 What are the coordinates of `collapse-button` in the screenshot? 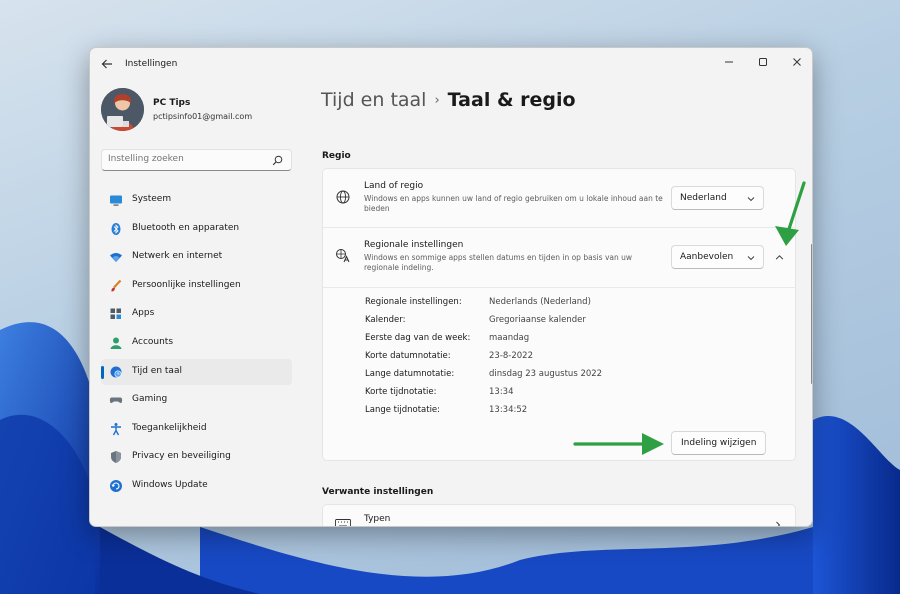 It's located at (779, 257).